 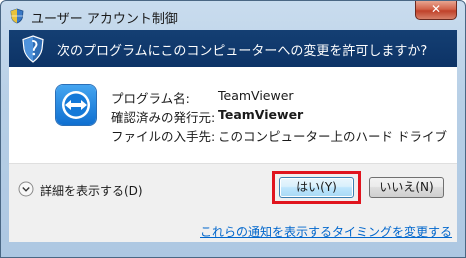 I want to click on teamviewer-logo-icon, so click(x=76, y=105).